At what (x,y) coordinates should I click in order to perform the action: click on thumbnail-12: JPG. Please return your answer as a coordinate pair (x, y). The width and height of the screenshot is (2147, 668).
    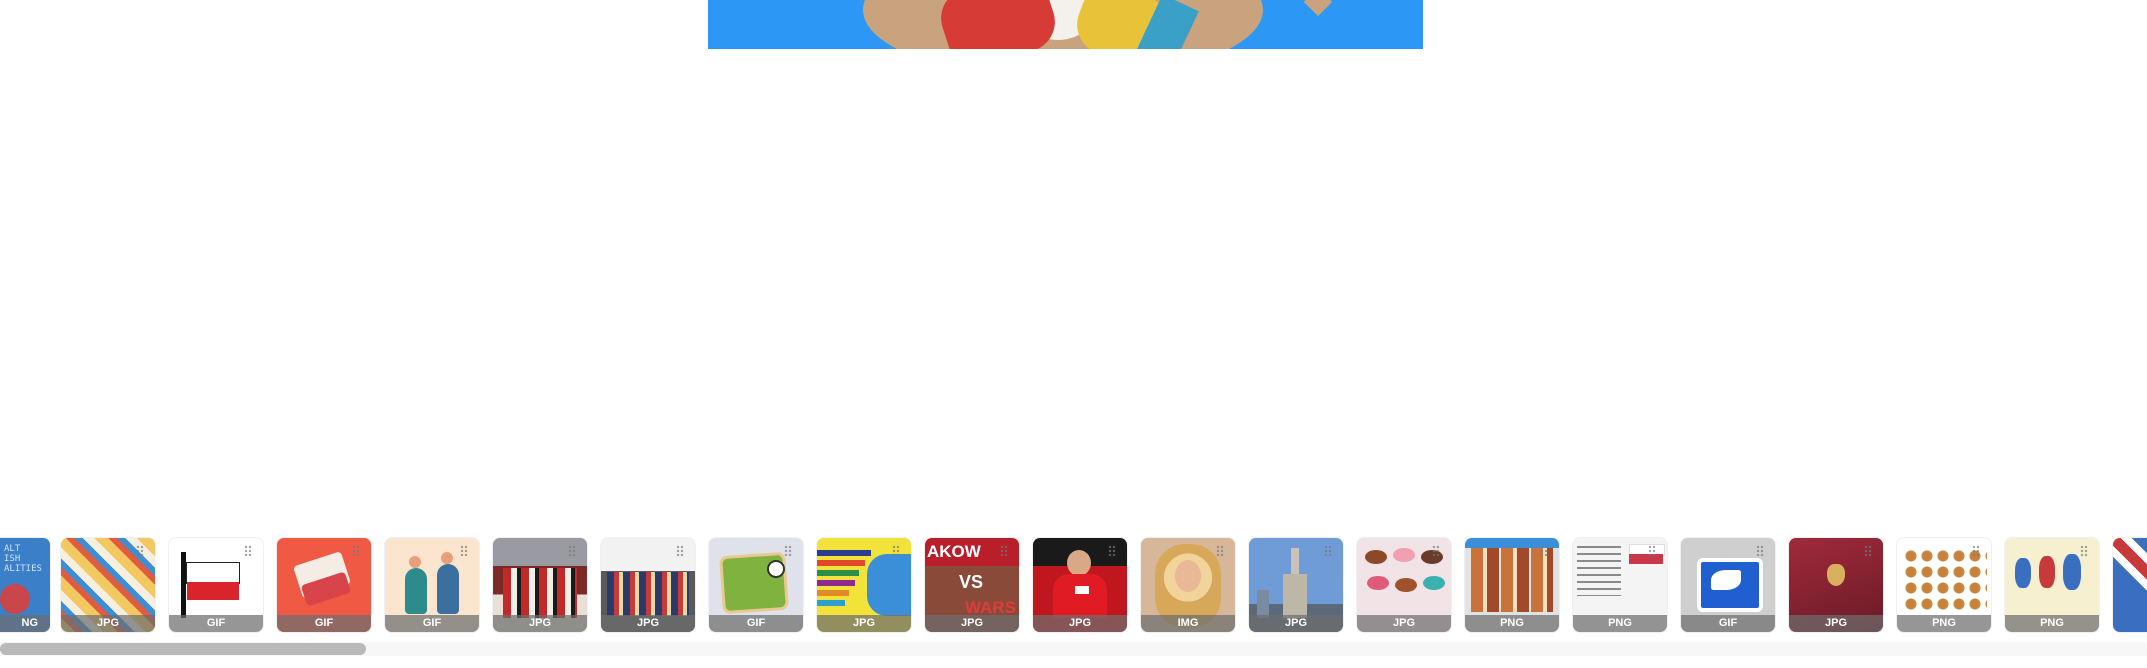
    Looking at the image, I should click on (1296, 585).